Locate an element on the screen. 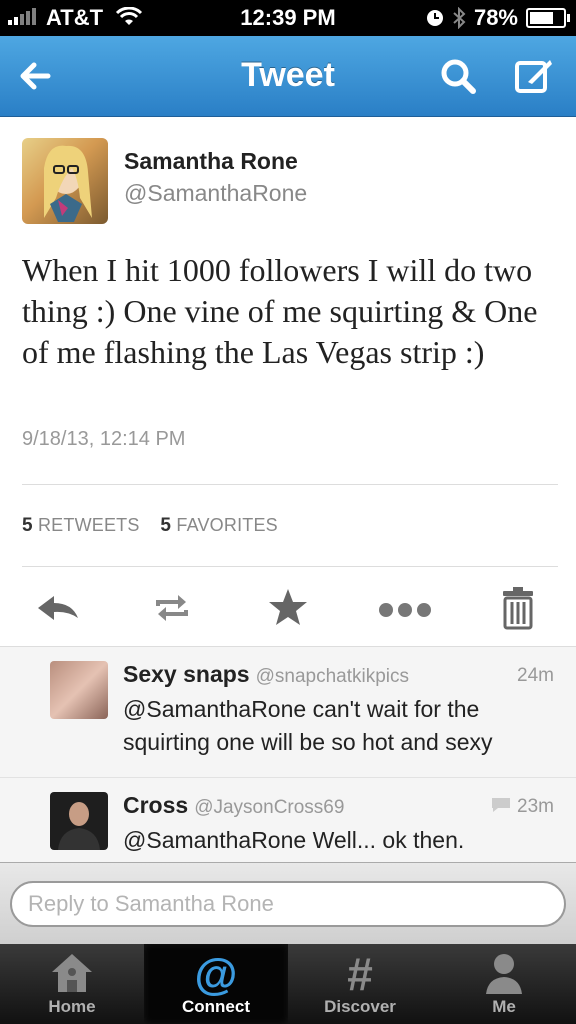 This screenshot has height=1024, width=576. battery-percent: 78% is located at coordinates (495, 17).